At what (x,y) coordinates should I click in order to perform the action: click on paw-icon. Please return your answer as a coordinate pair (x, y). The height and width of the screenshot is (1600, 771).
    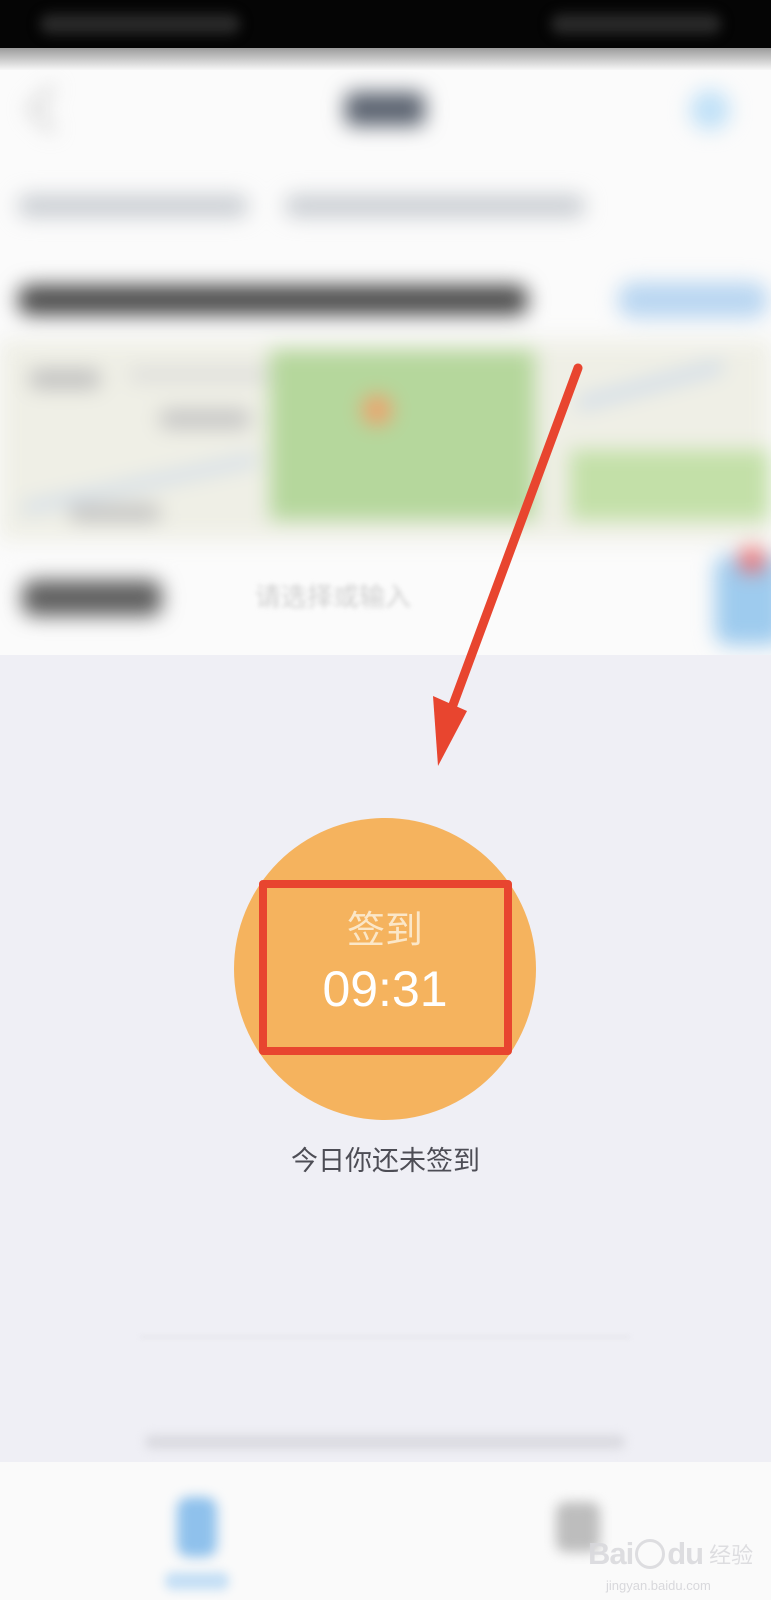
    Looking at the image, I should click on (650, 1554).